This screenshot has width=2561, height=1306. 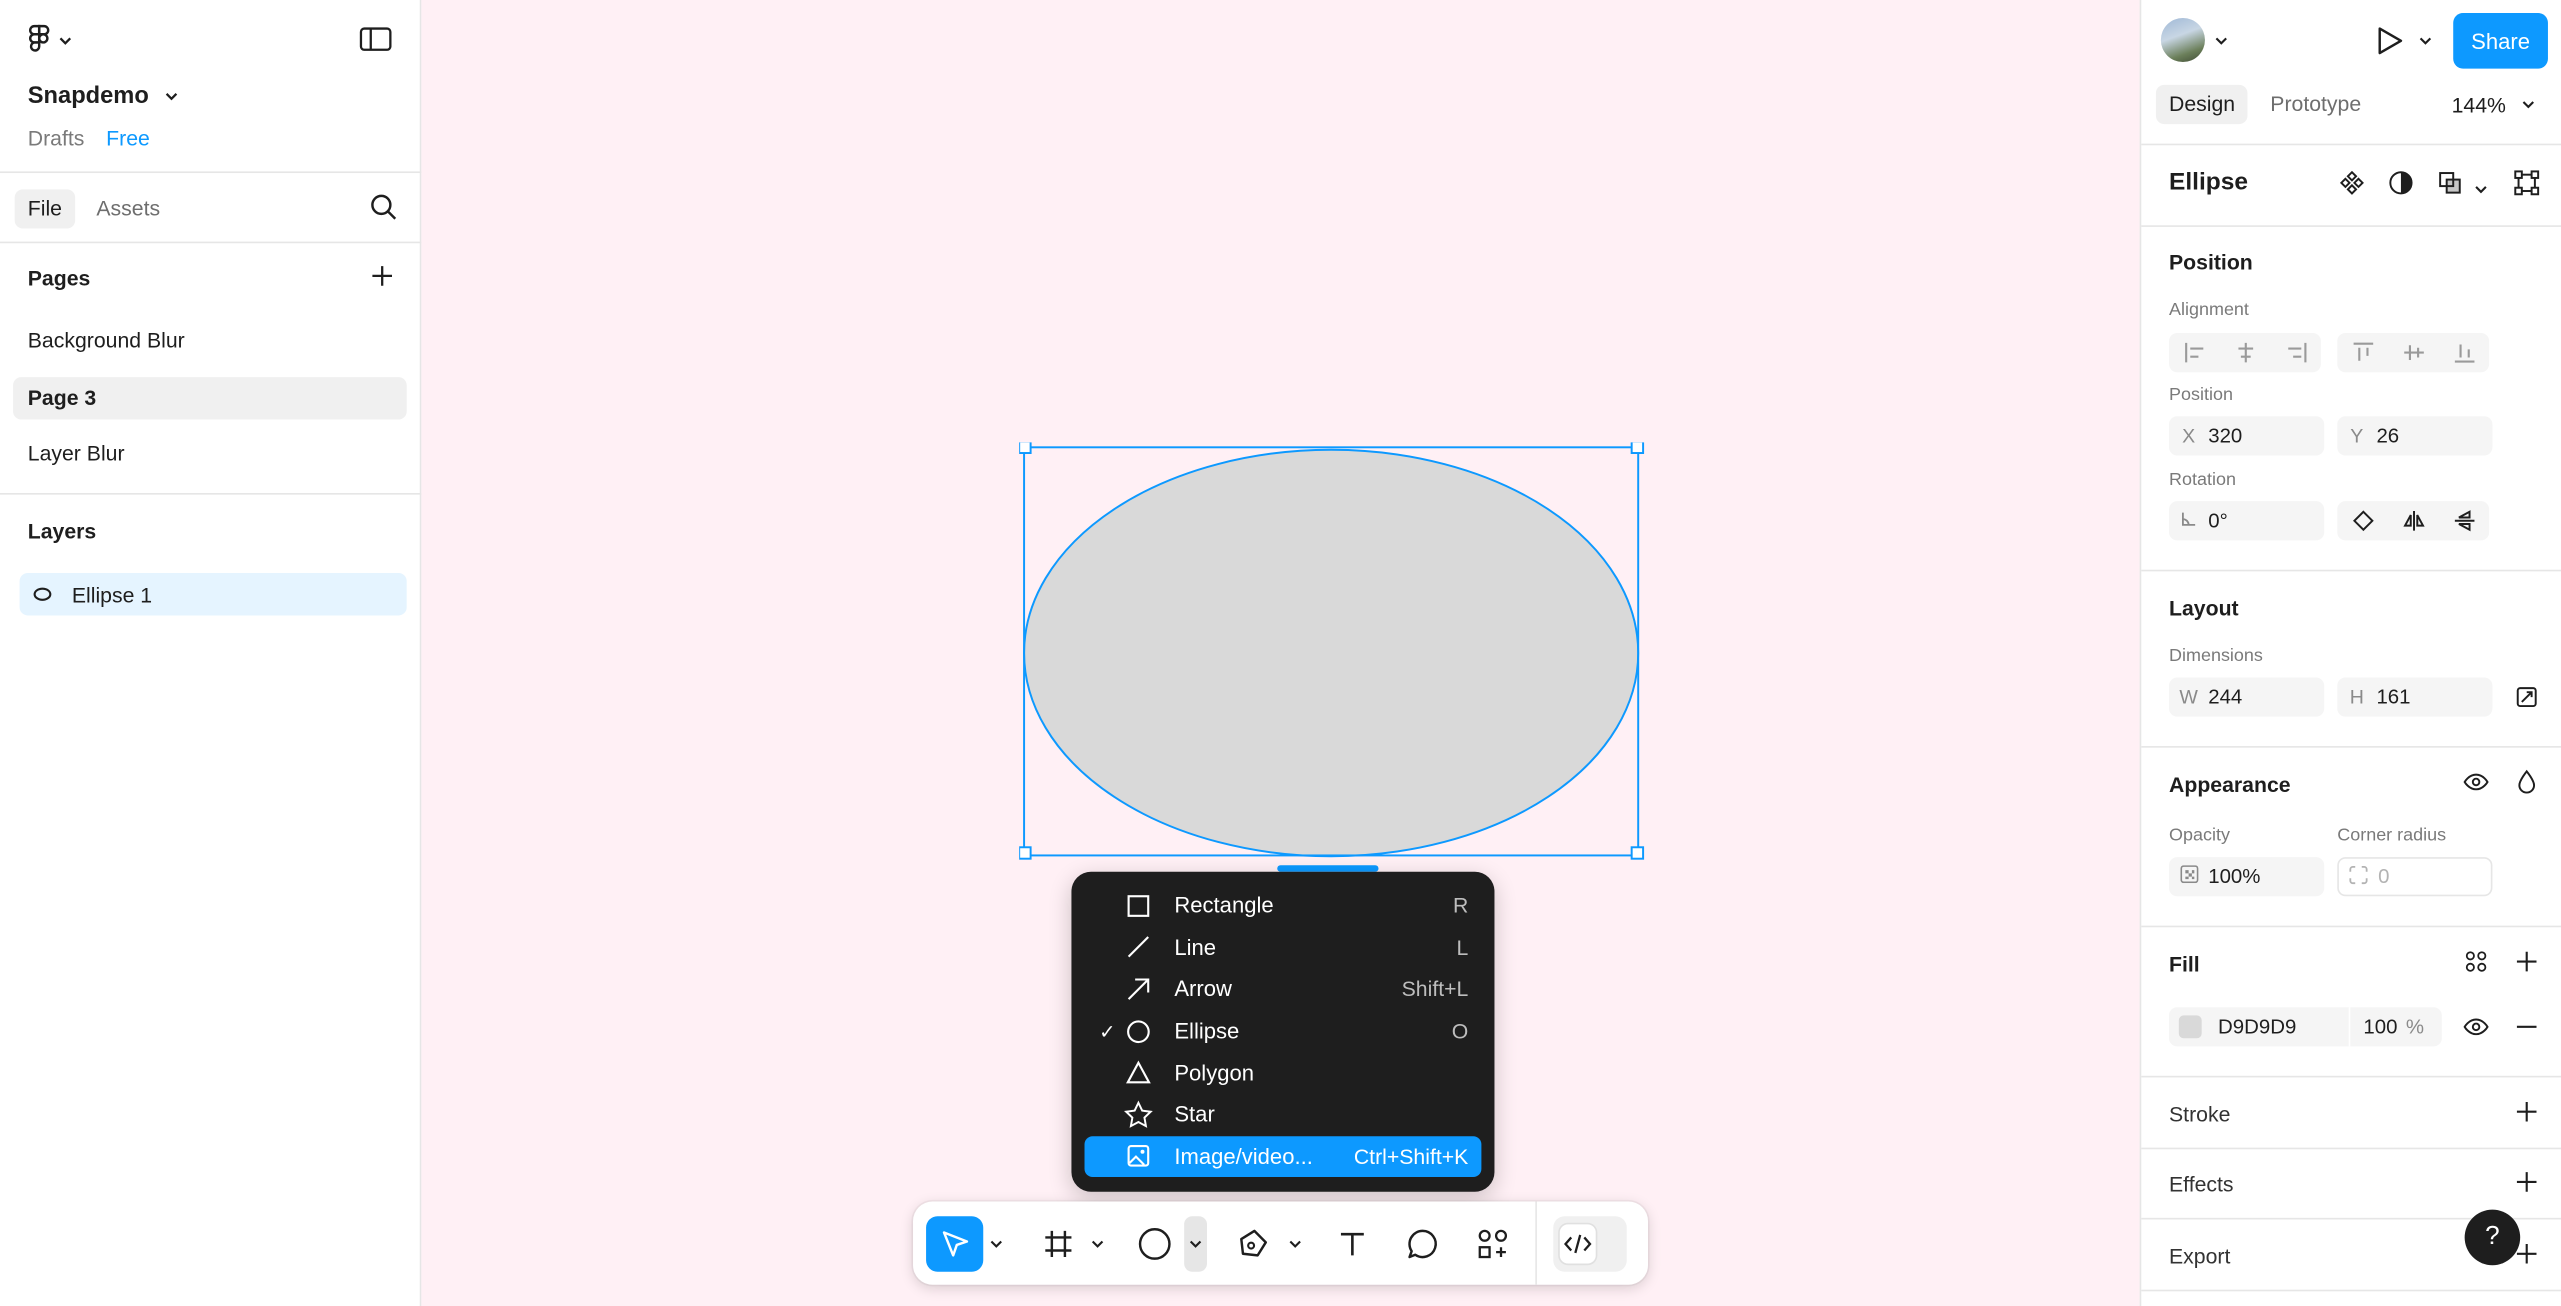 What do you see at coordinates (54, 41) in the screenshot?
I see `main-menu-button` at bounding box center [54, 41].